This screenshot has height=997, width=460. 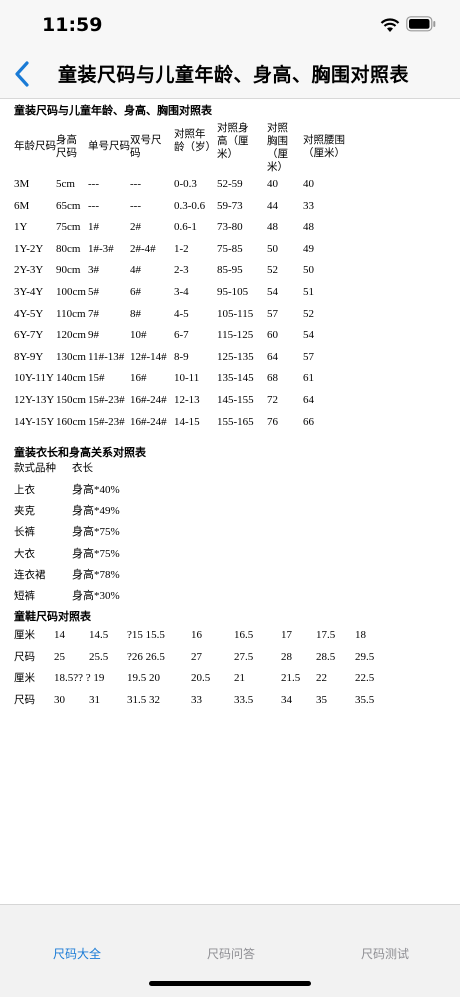 What do you see at coordinates (291, 678) in the screenshot?
I see `table3-cell: 21.5` at bounding box center [291, 678].